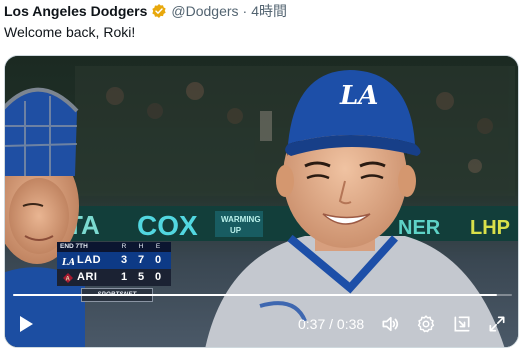  Describe the element at coordinates (114, 277) in the screenshot. I see `scoreboard-row-ari: A ARI 1 5 0` at that location.